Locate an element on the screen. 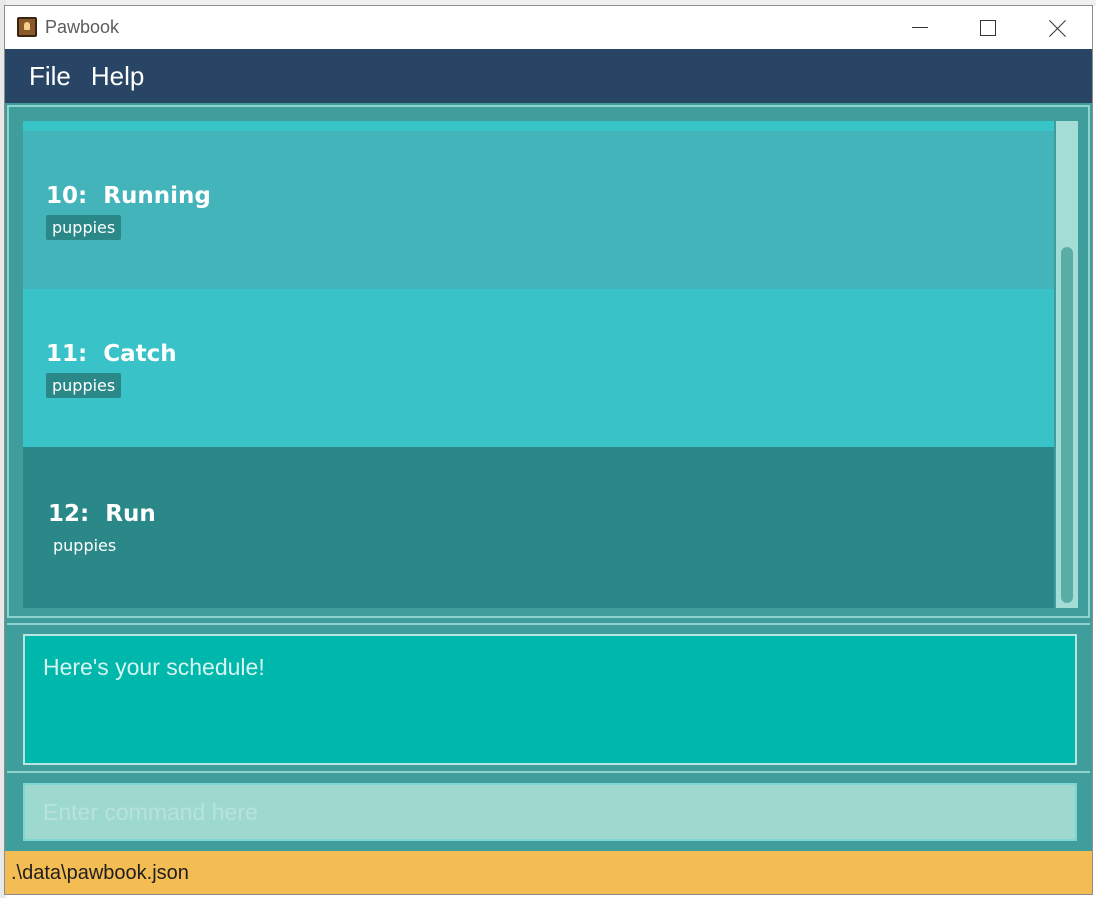 This screenshot has height=898, width=1096. close-button is located at coordinates (1057, 27).